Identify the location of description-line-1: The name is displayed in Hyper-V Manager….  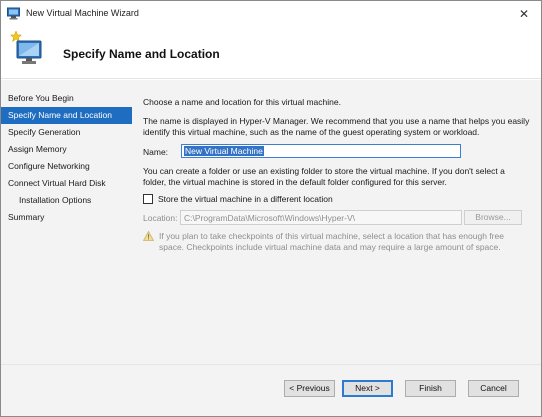
(336, 121).